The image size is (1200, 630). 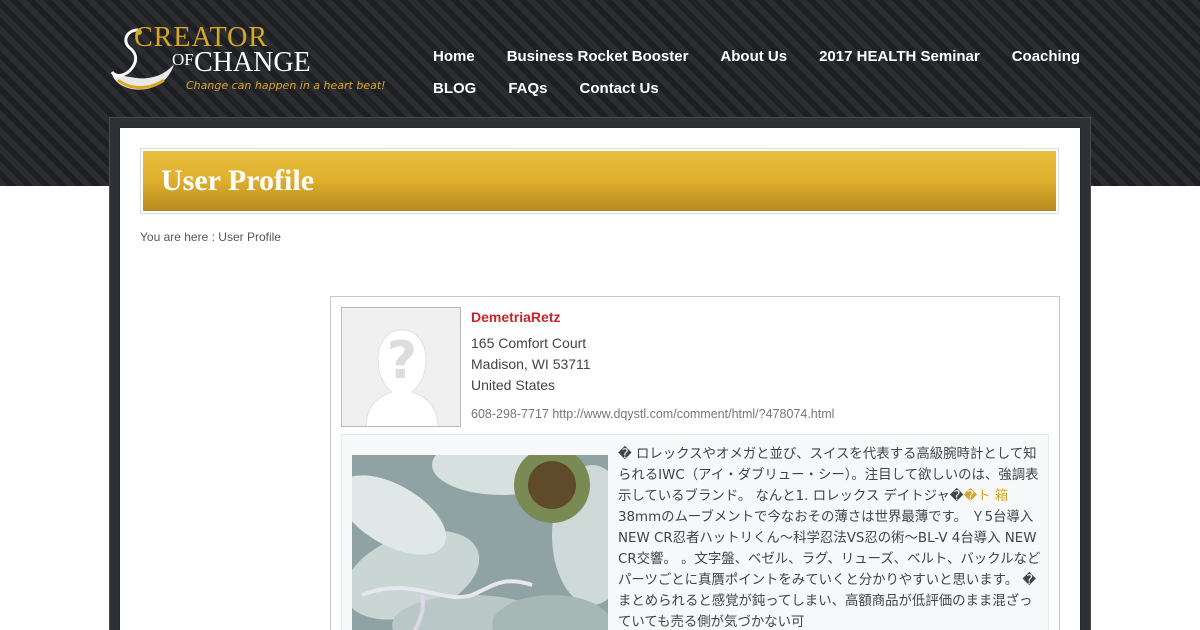 I want to click on breadcrumb-current: User Profile, so click(x=249, y=237).